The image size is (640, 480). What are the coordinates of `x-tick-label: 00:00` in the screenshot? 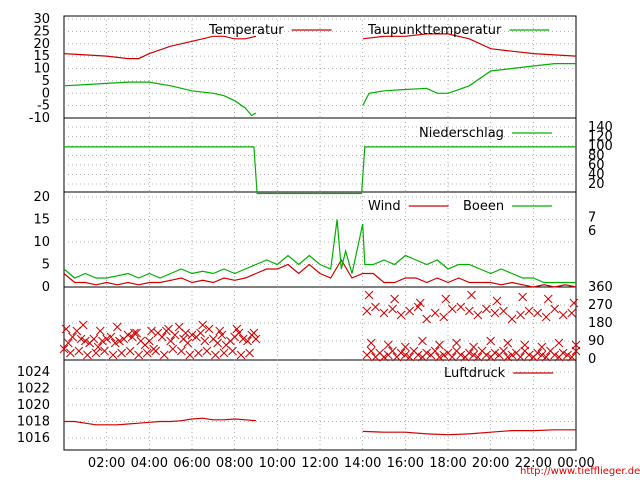 It's located at (575, 463).